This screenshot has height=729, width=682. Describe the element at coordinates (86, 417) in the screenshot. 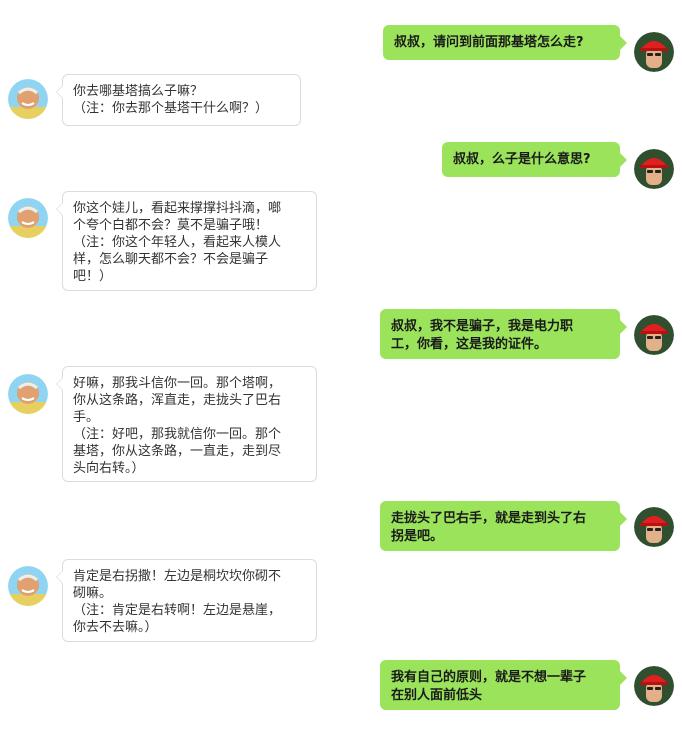

I see `message-text-line: 手。` at that location.